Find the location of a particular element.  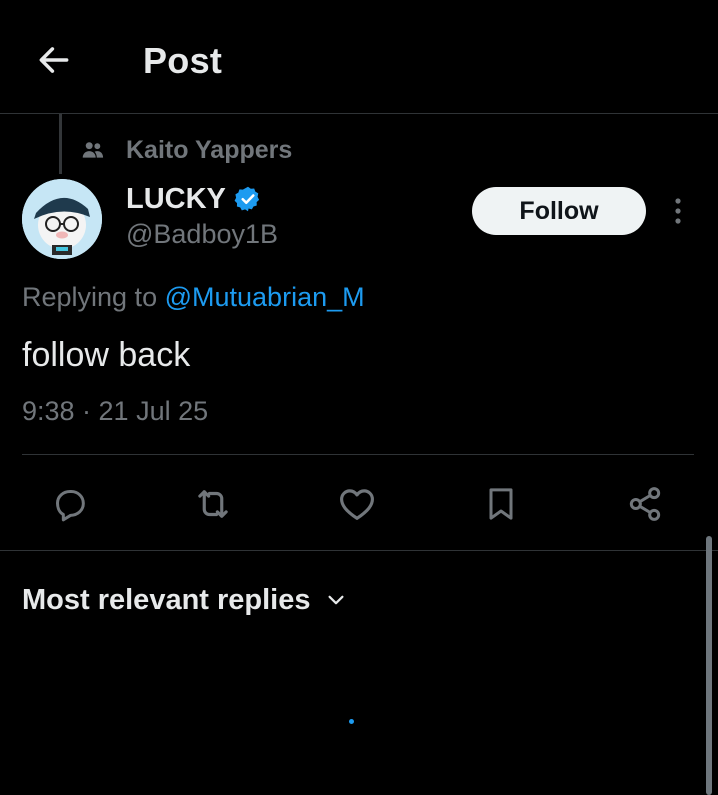

back-button is located at coordinates (54, 60).